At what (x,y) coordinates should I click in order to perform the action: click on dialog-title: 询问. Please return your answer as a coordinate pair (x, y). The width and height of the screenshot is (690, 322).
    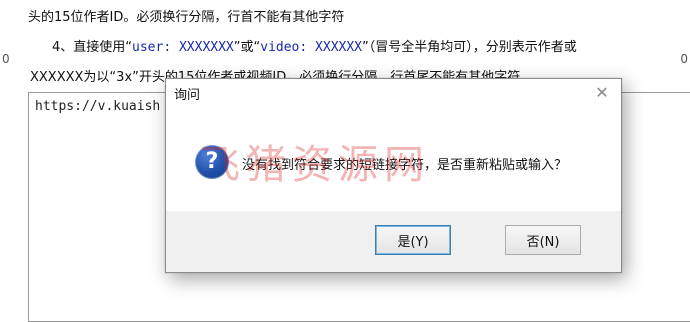
    Looking at the image, I should click on (187, 95).